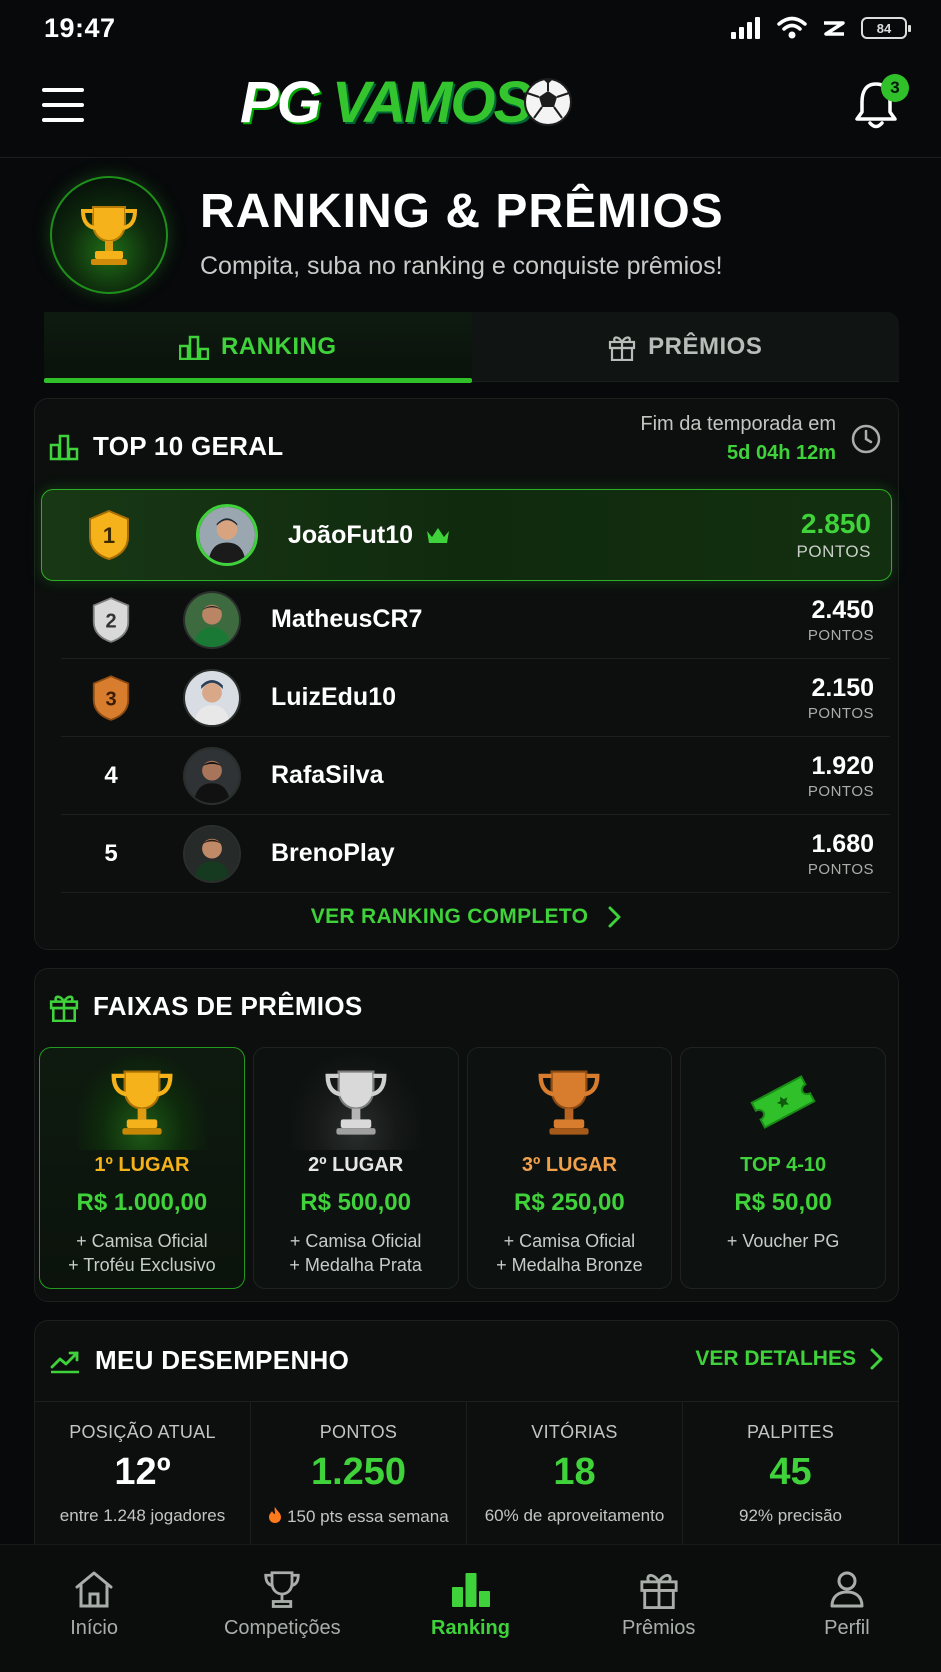 The image size is (941, 1672). What do you see at coordinates (783, 1102) in the screenshot?
I see `ticket-icon` at bounding box center [783, 1102].